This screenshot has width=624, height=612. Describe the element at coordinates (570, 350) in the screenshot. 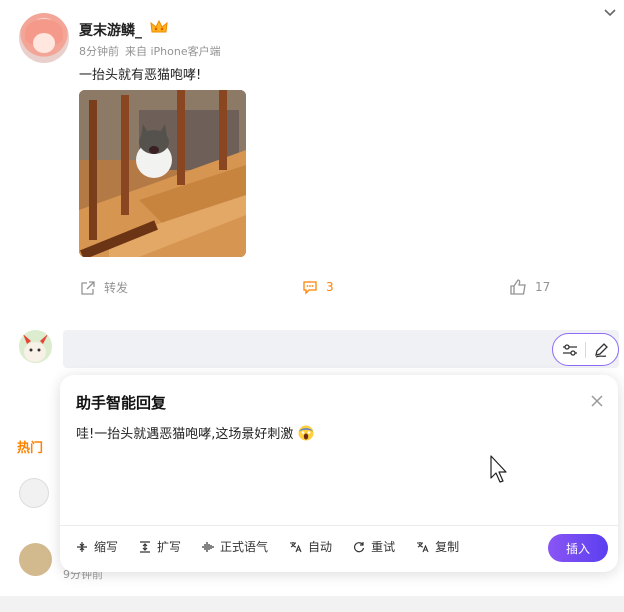

I see `adjust-icon` at that location.